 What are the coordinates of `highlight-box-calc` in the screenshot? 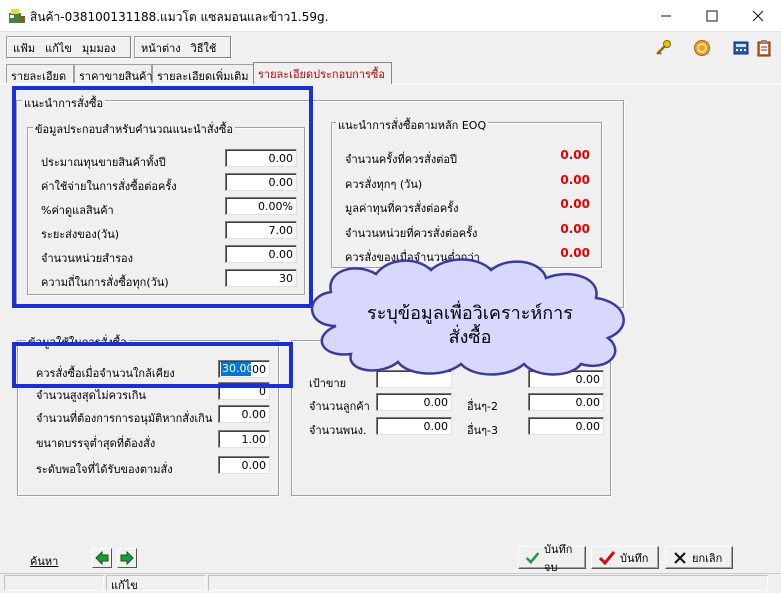 It's located at (162, 197).